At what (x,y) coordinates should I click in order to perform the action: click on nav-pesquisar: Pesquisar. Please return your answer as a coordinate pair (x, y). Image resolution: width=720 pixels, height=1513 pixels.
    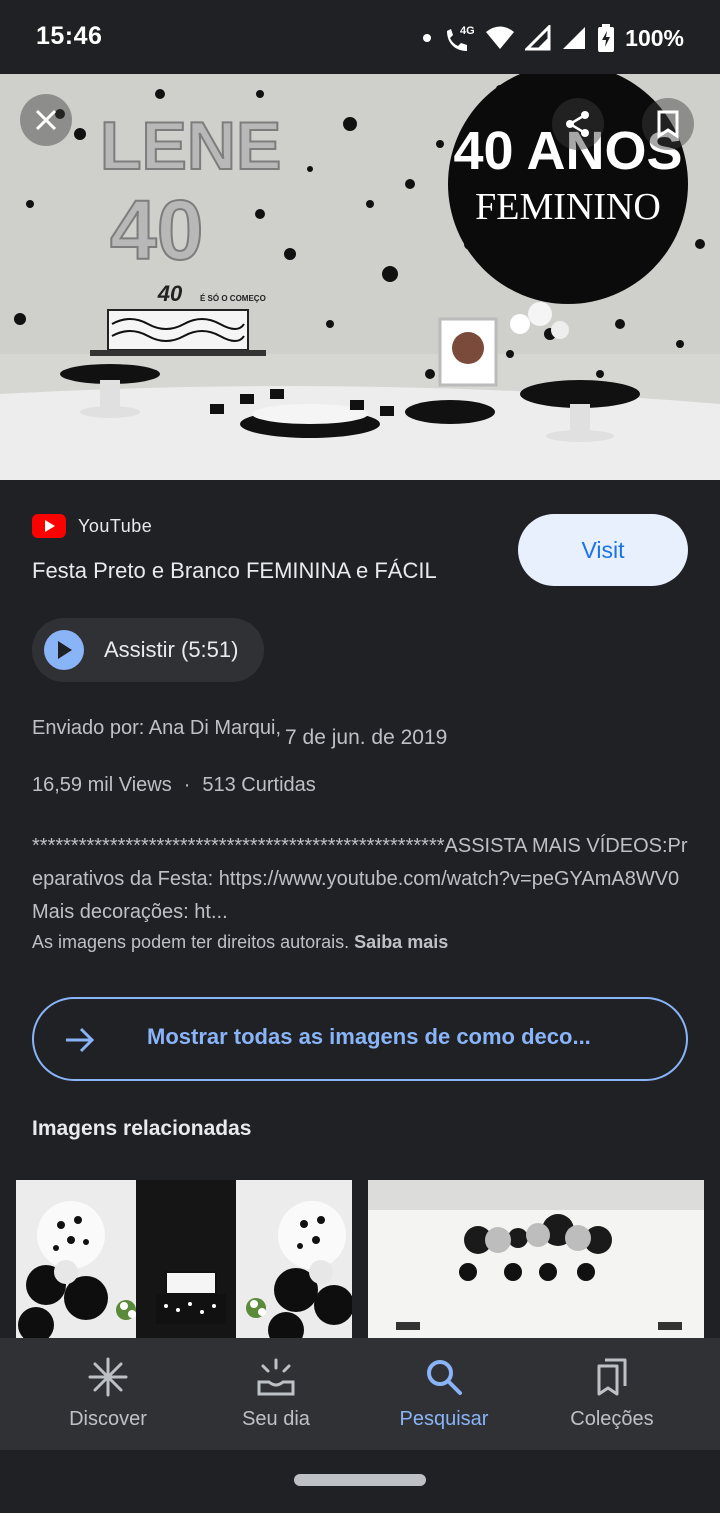
    Looking at the image, I should click on (444, 1394).